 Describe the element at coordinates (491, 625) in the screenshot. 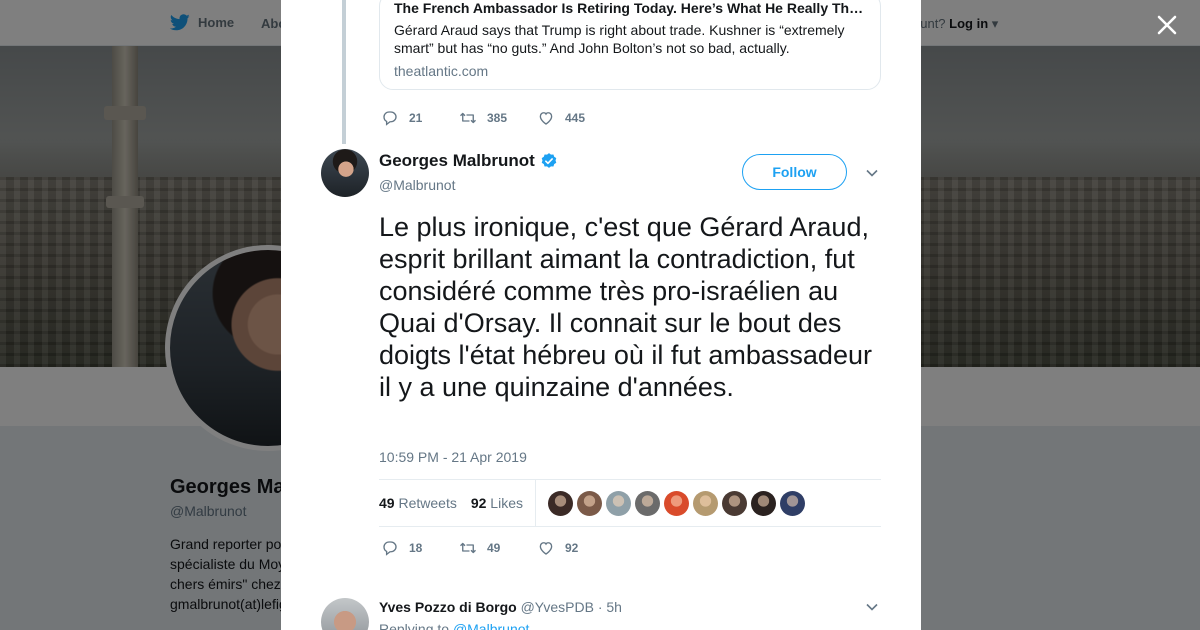

I see `replying-to-handle: @Malbrunot` at that location.